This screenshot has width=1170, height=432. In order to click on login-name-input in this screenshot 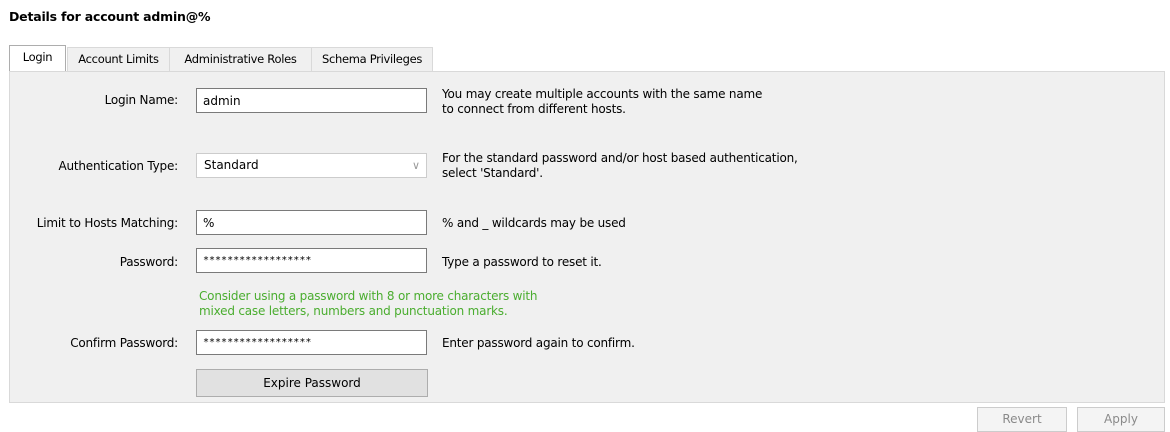, I will do `click(311, 100)`.